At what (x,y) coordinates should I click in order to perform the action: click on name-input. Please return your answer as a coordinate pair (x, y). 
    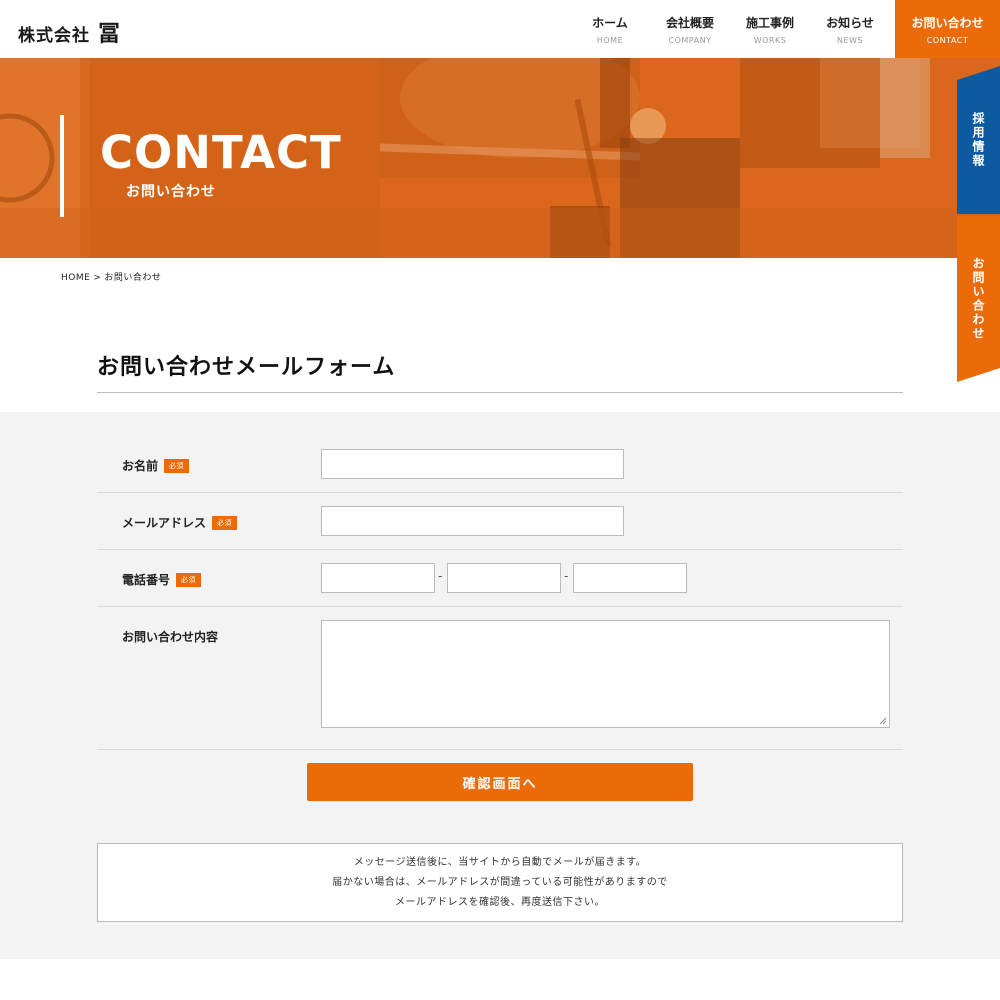
    Looking at the image, I should click on (472, 464).